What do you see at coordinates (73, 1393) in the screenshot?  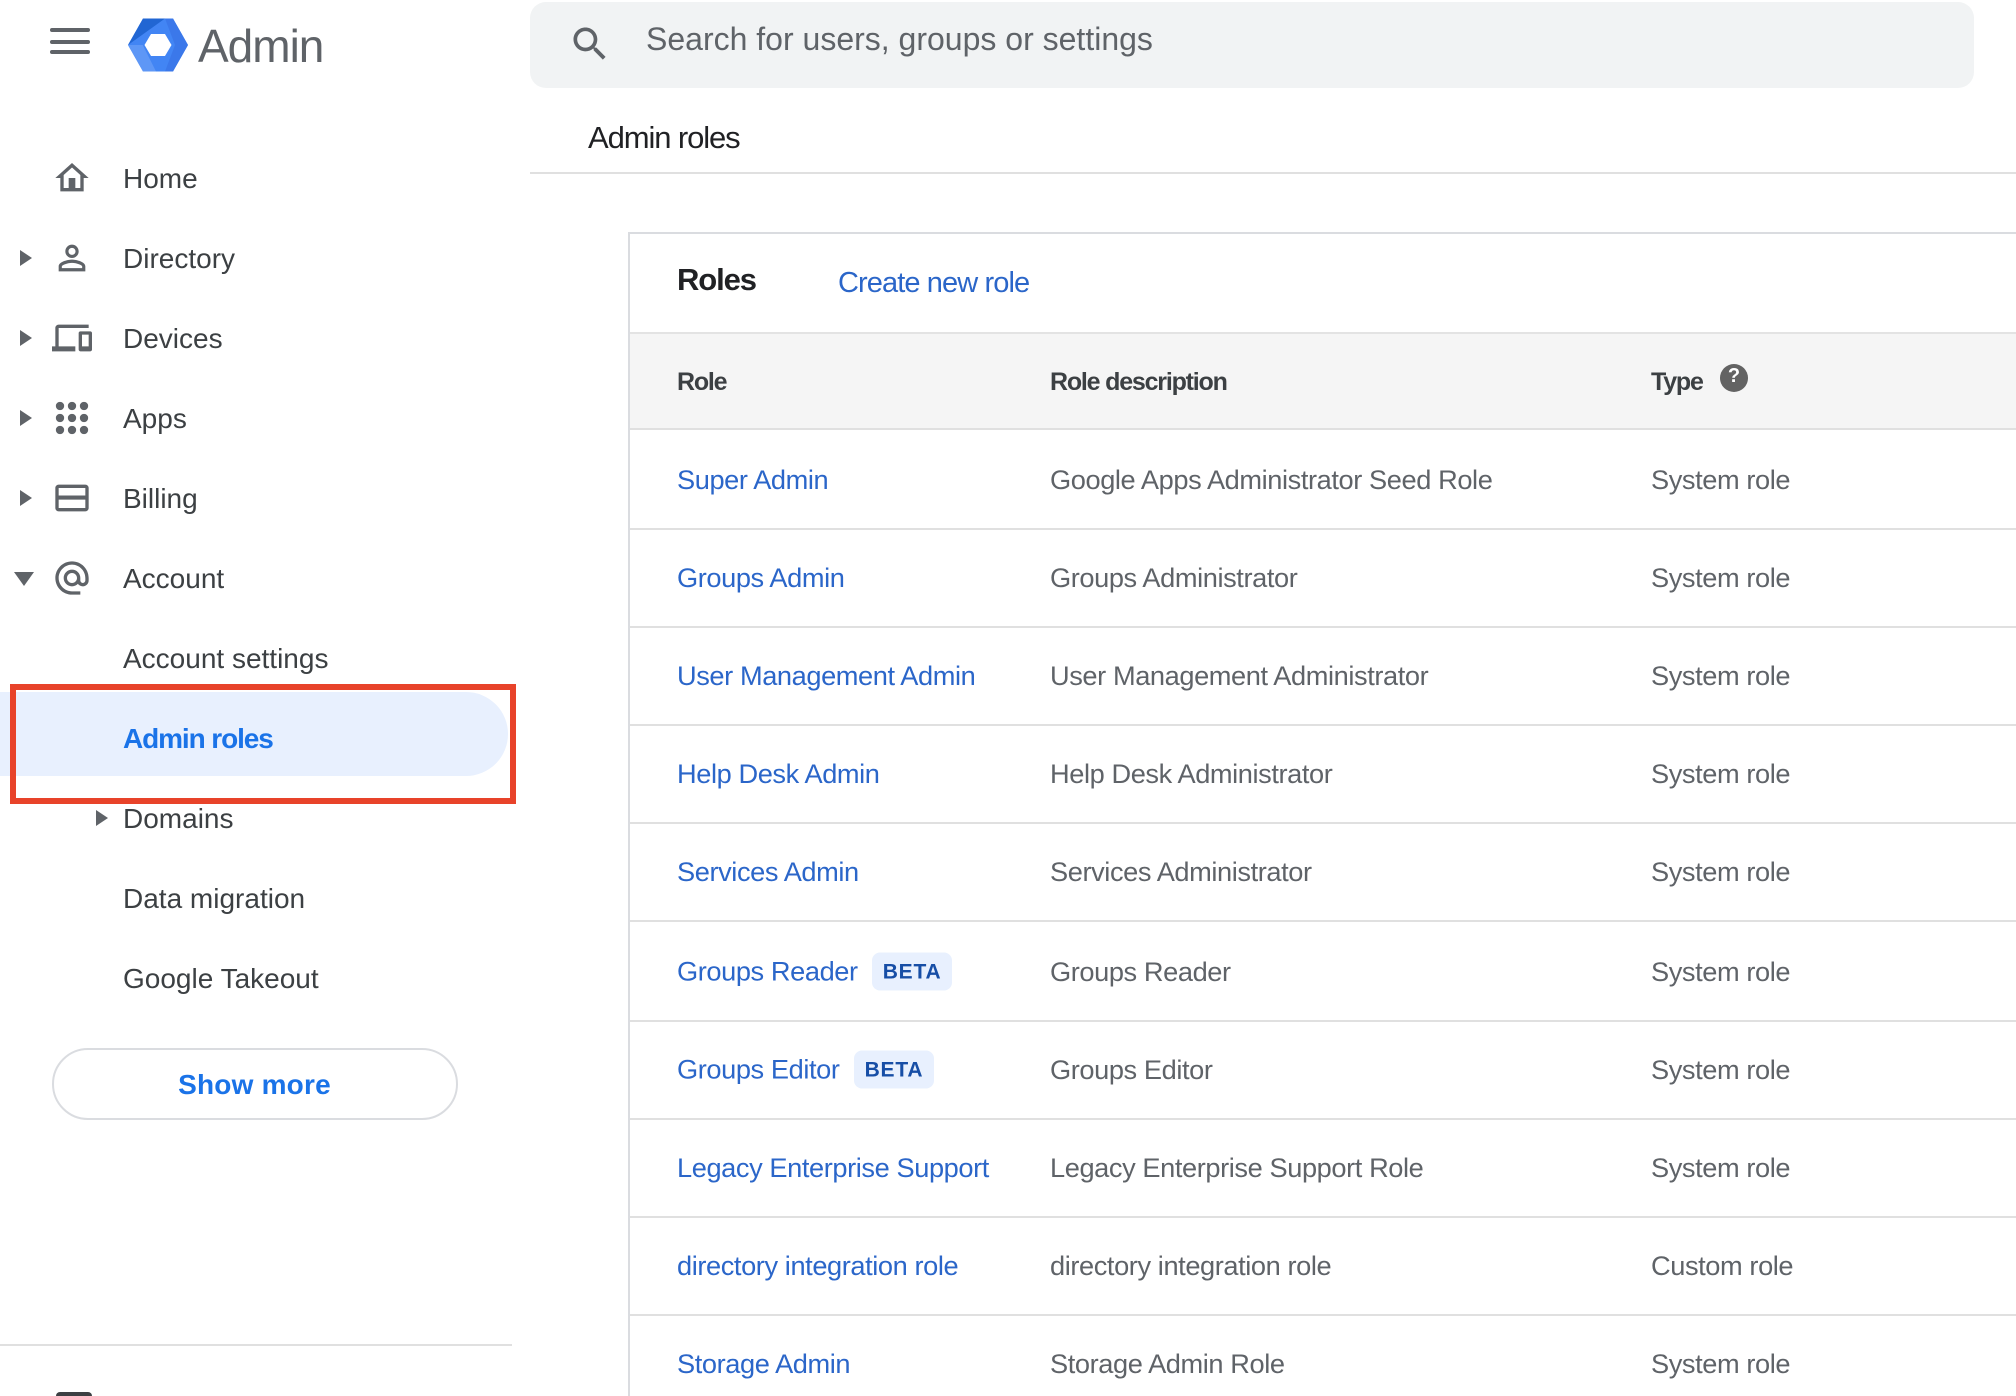 I see `cut-off-icon` at bounding box center [73, 1393].